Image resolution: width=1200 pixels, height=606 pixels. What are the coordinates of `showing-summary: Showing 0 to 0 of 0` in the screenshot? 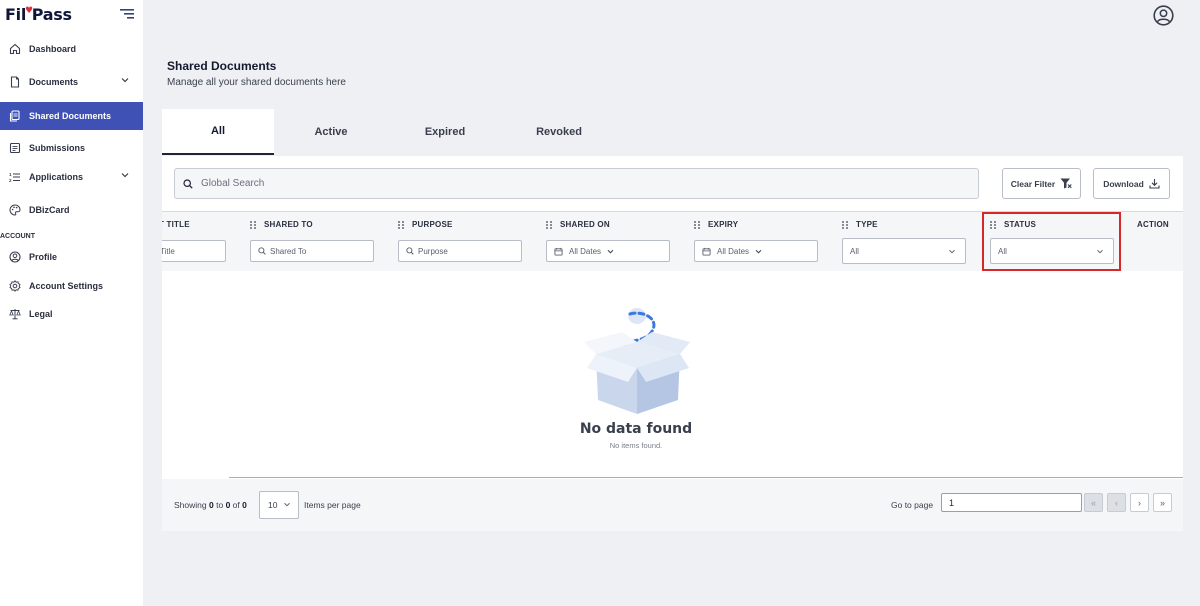 It's located at (210, 505).